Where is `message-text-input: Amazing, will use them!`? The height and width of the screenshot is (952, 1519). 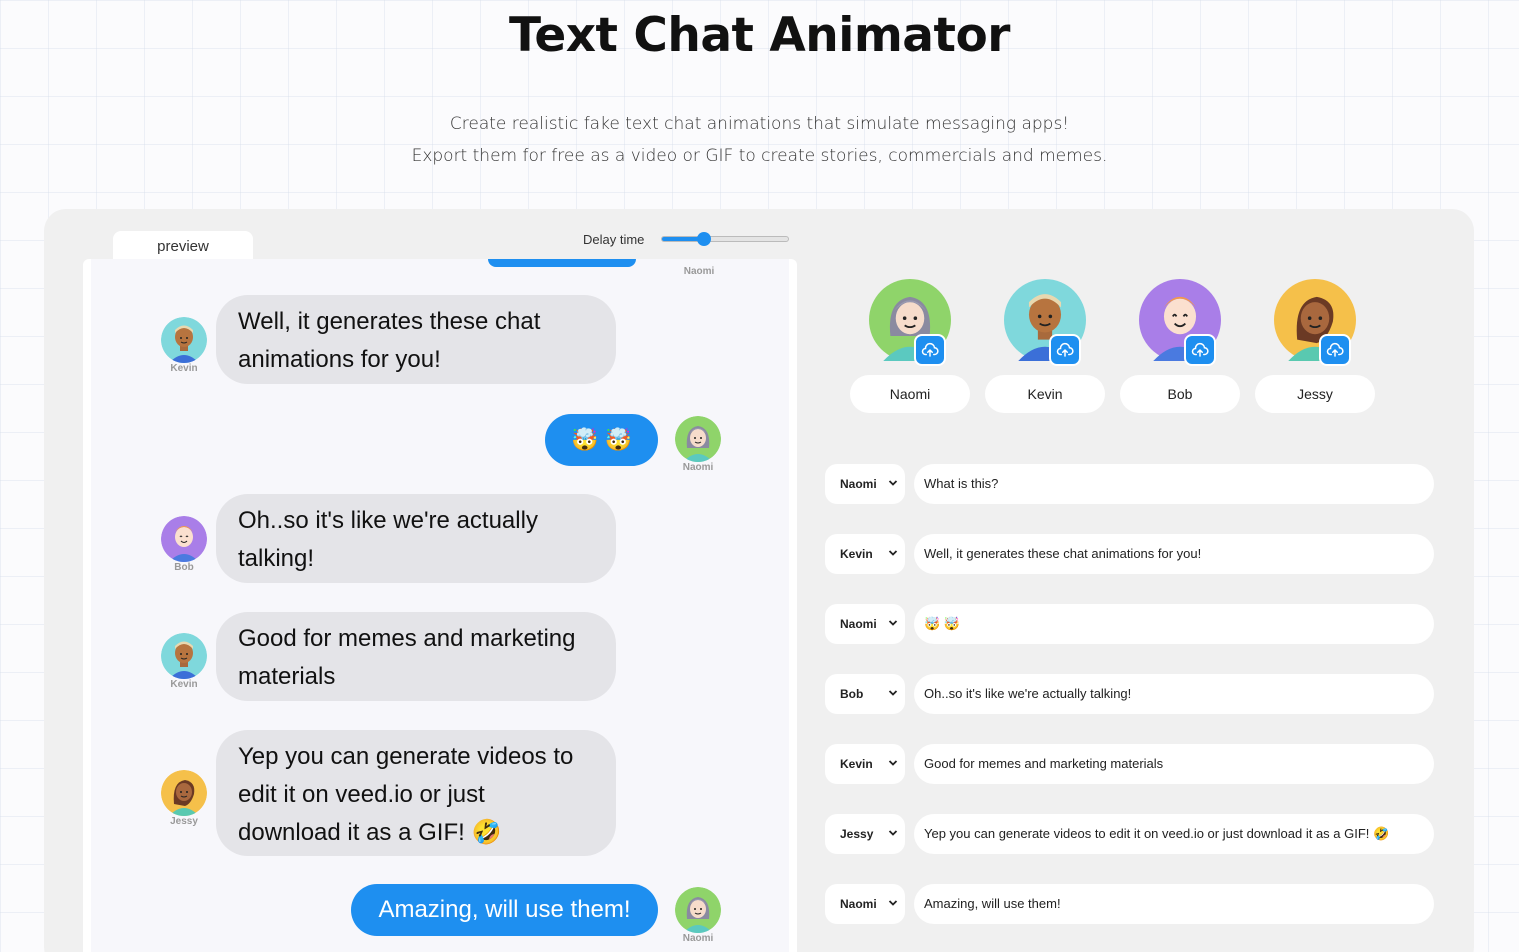 message-text-input: Amazing, will use them! is located at coordinates (1174, 904).